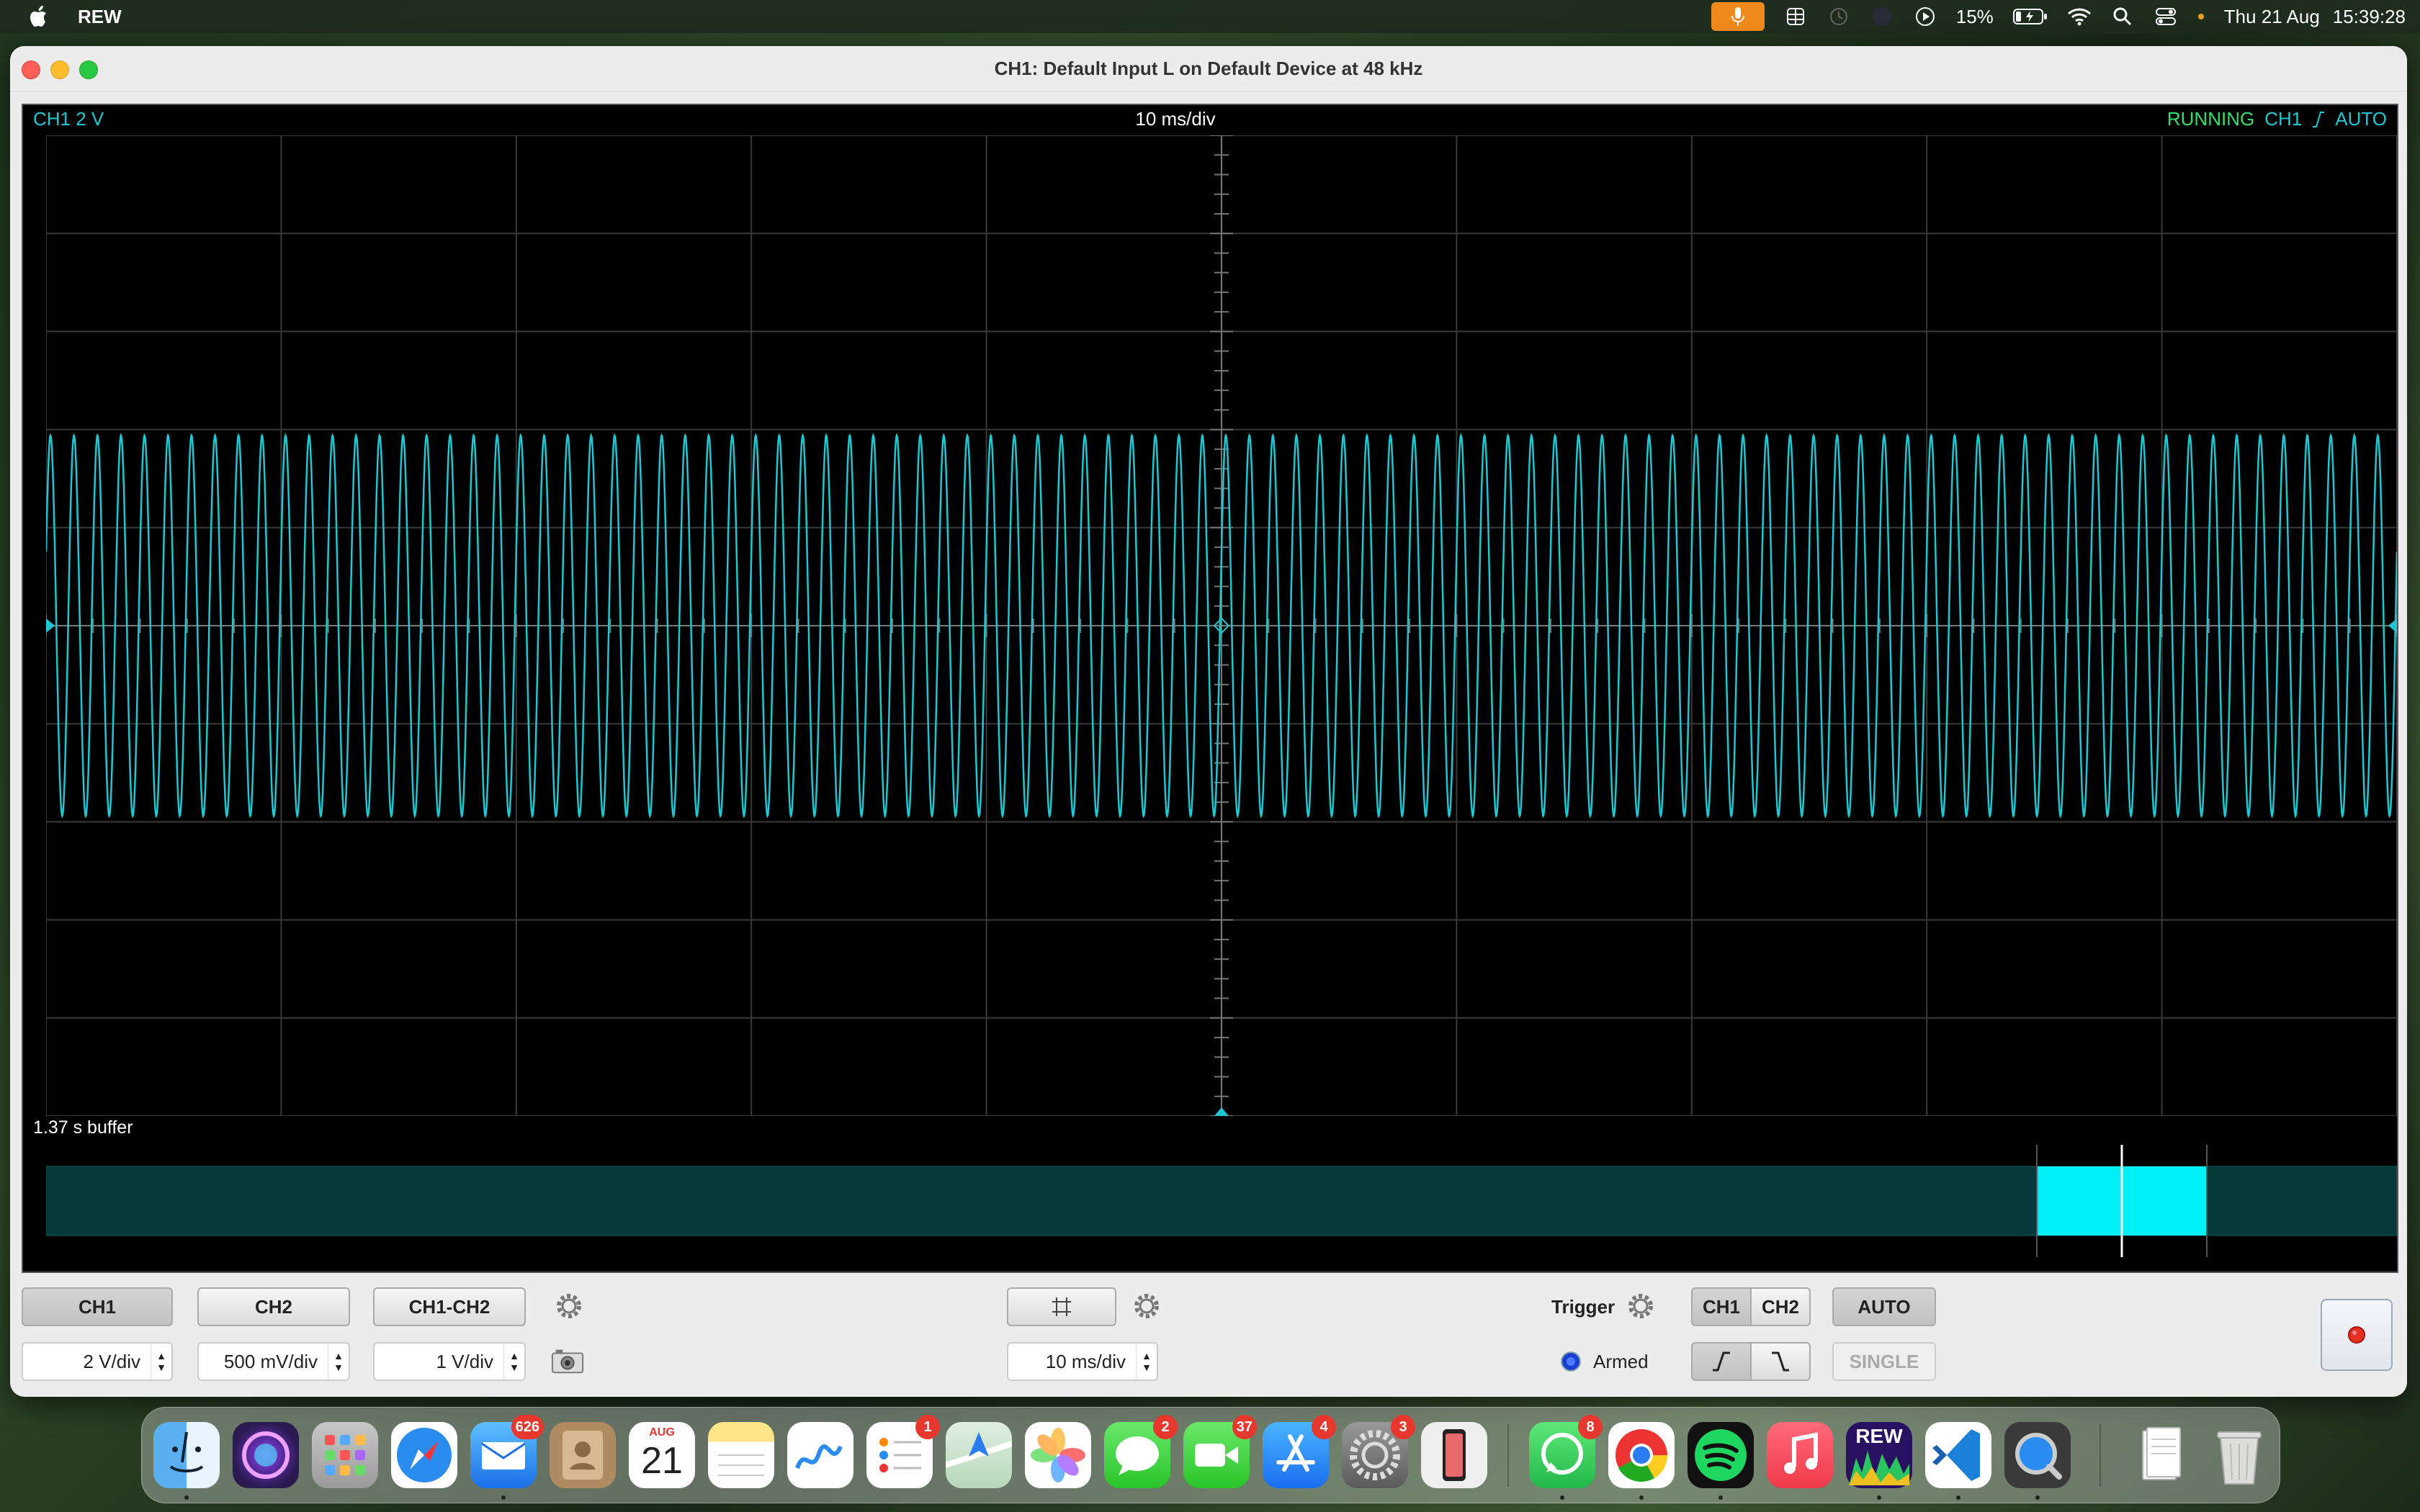  Describe the element at coordinates (1884, 1361) in the screenshot. I see `single-trigger-button: SINGLE` at that location.